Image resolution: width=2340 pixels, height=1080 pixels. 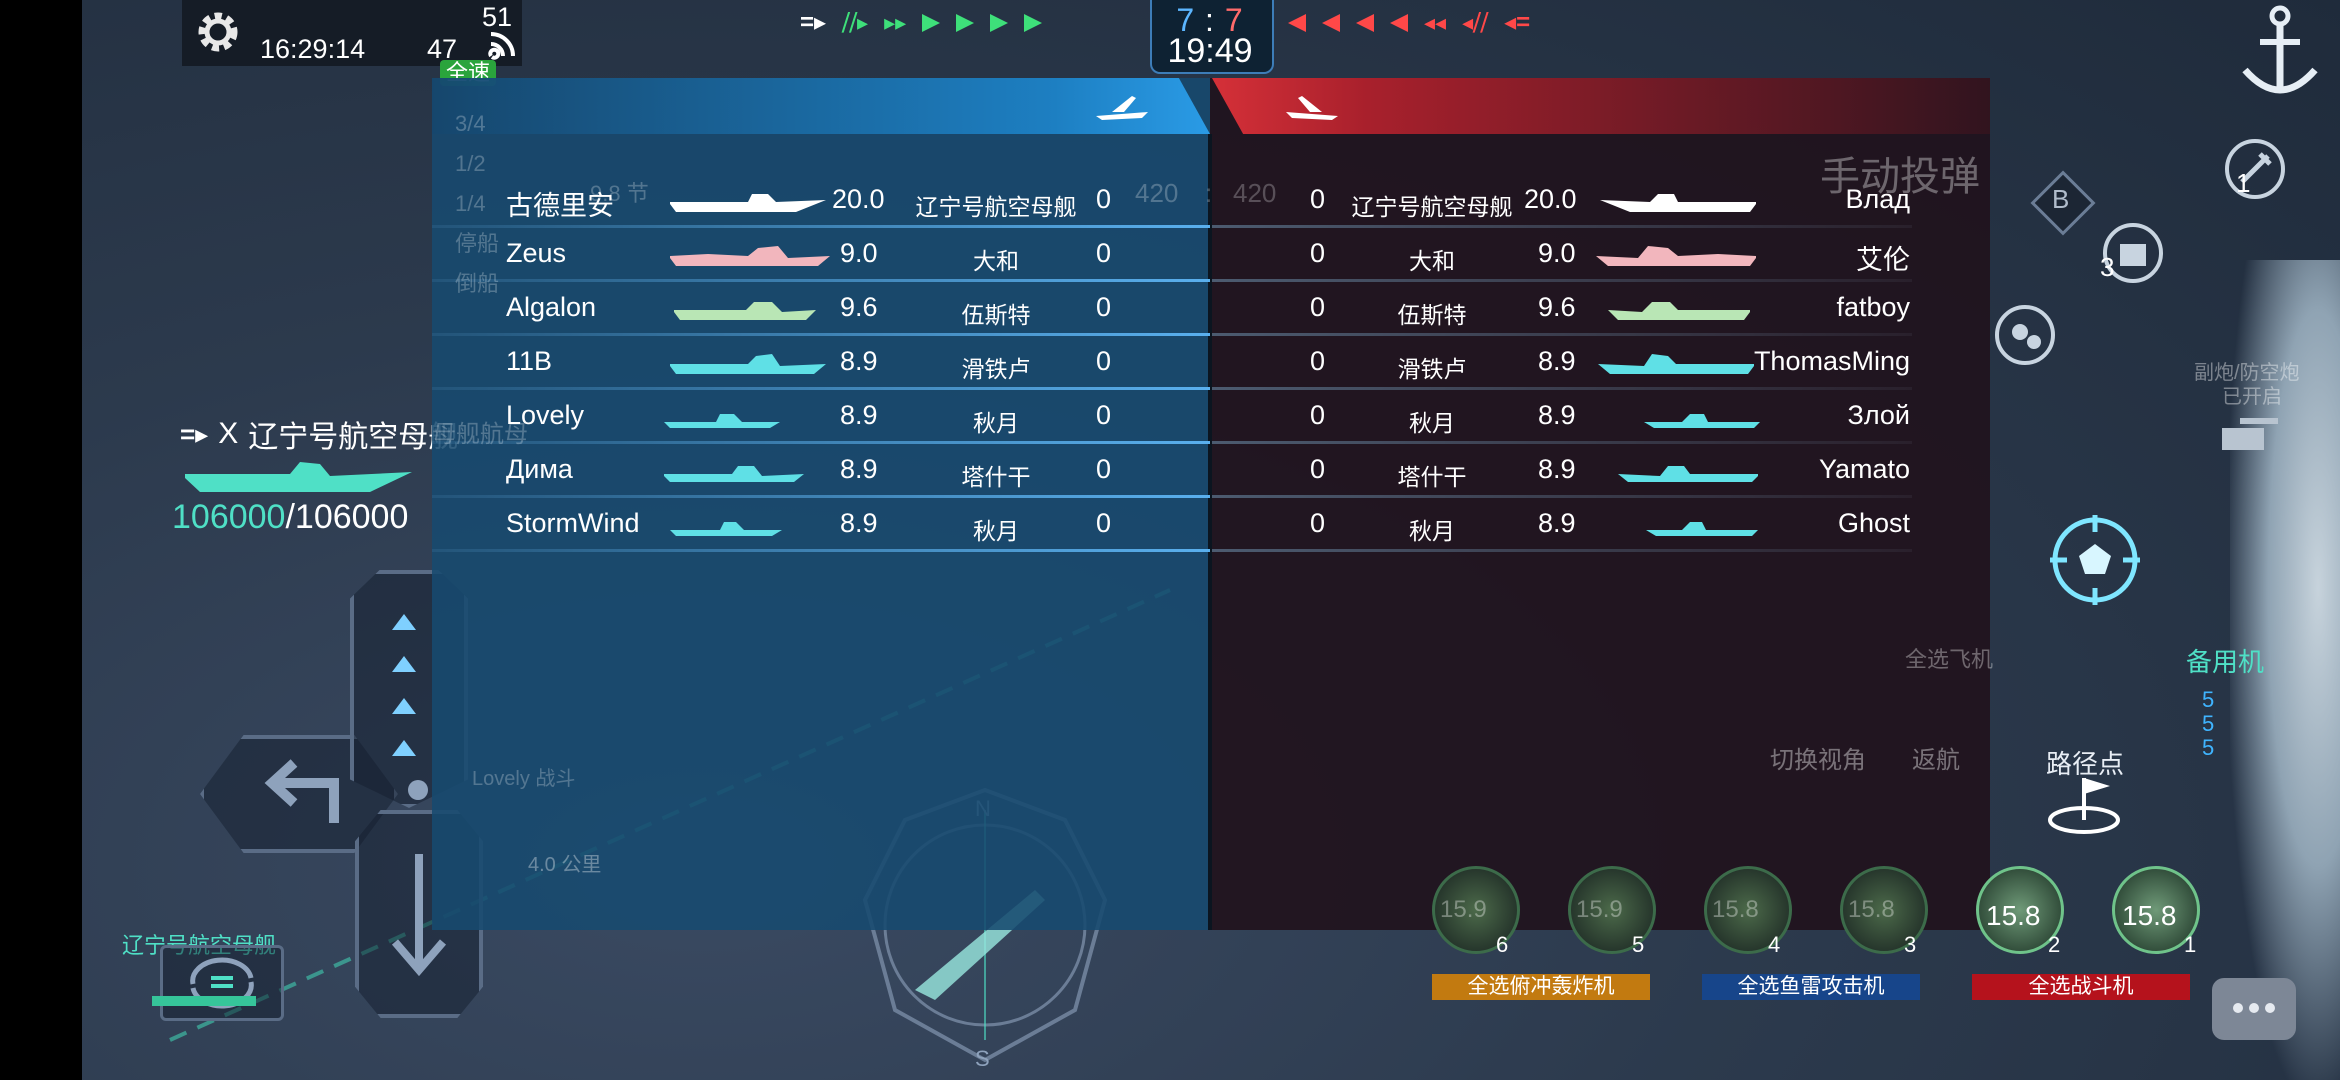 I want to click on table-row: 0 塔什干 8.9 Yamato, so click(x=1562, y=472).